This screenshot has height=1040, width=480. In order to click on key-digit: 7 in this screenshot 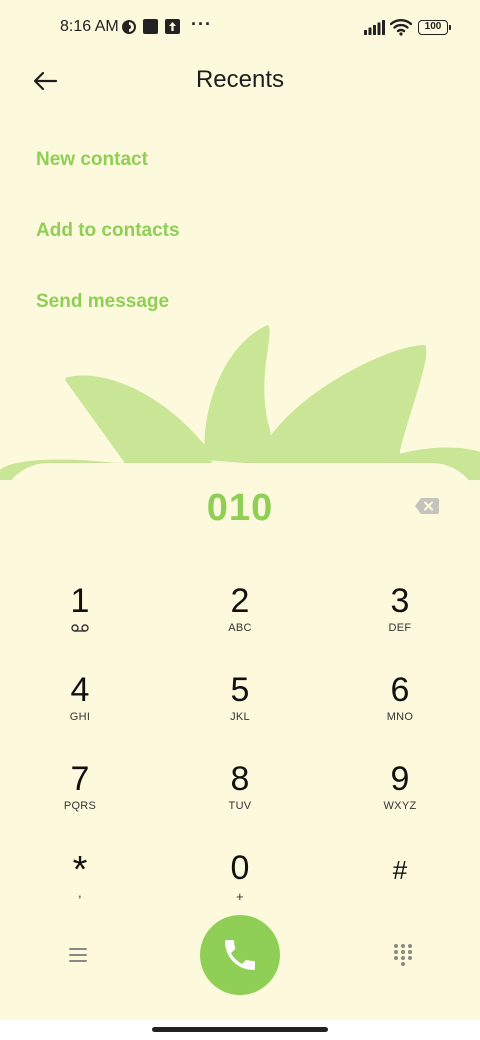, I will do `click(80, 779)`.